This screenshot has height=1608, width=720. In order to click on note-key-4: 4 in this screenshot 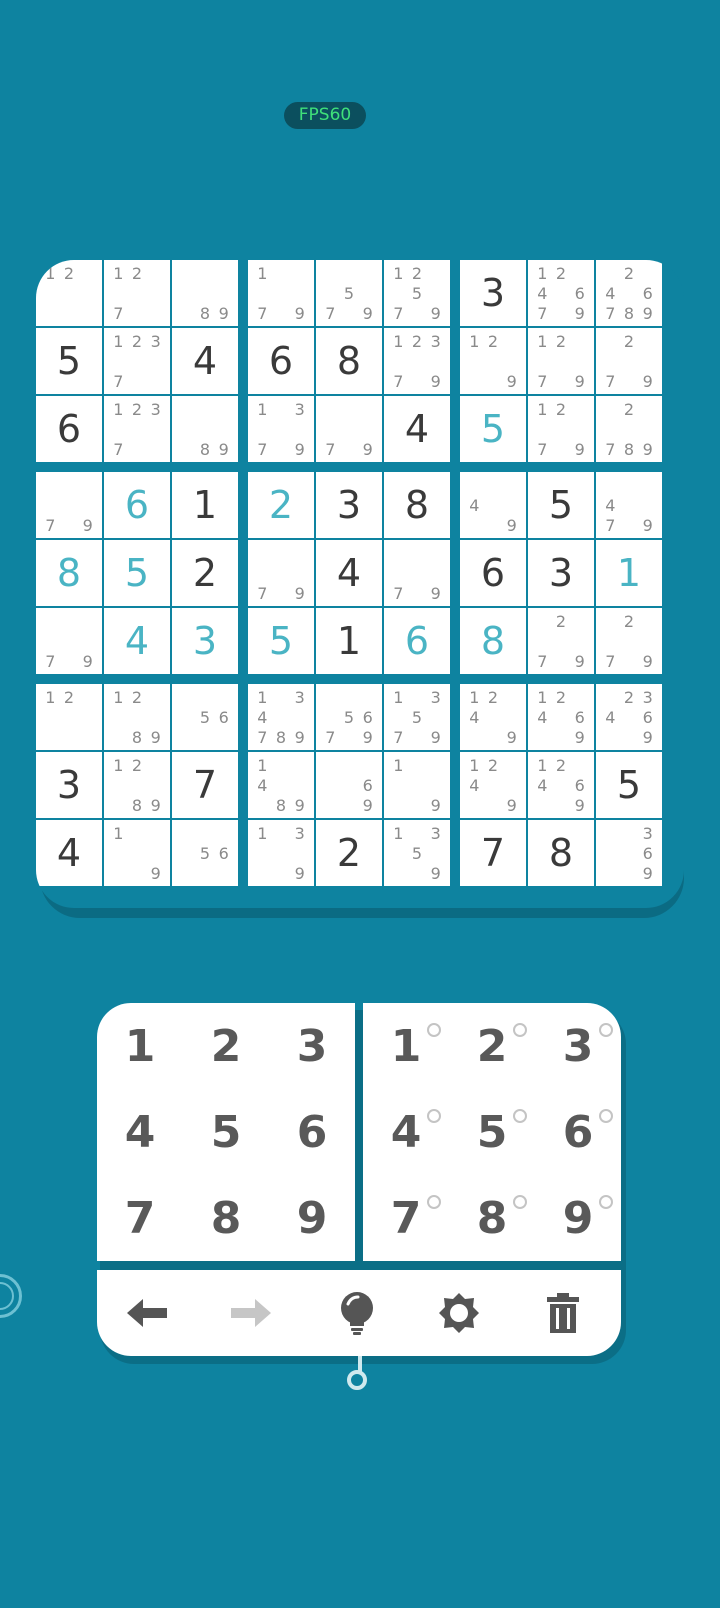, I will do `click(406, 1132)`.